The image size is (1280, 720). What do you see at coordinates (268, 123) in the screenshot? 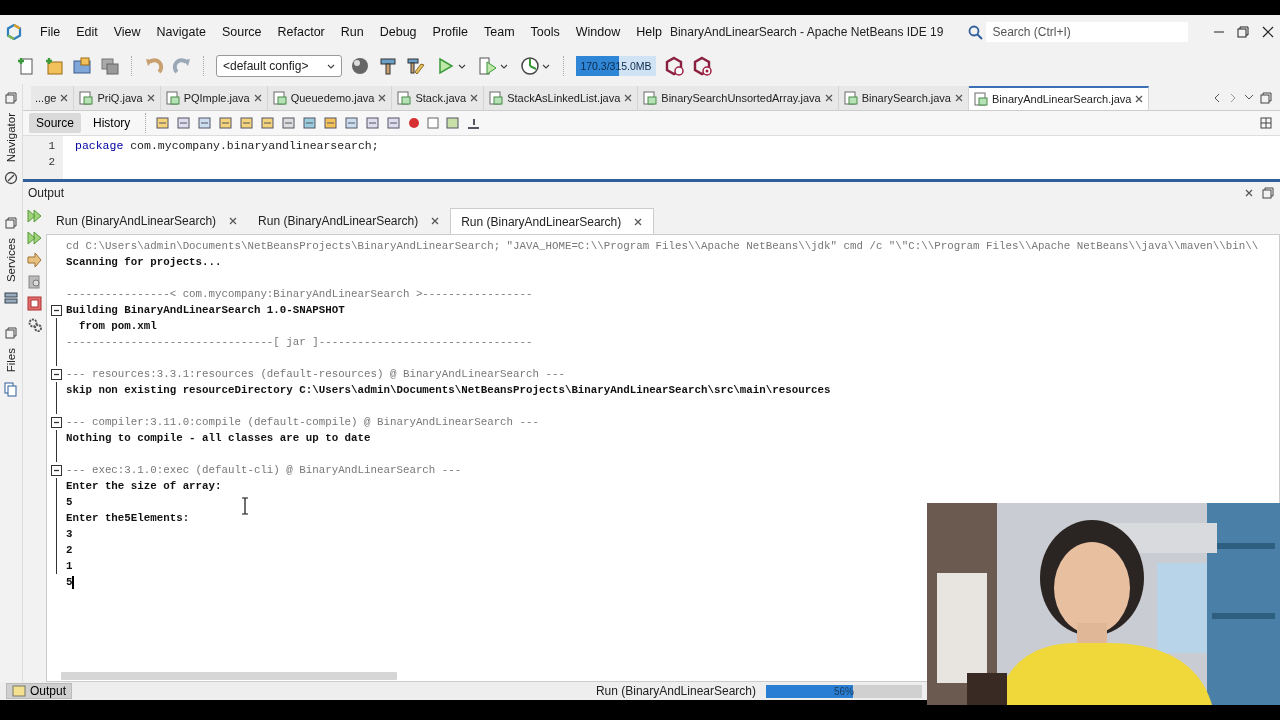
I see `find-selection-icon` at bounding box center [268, 123].